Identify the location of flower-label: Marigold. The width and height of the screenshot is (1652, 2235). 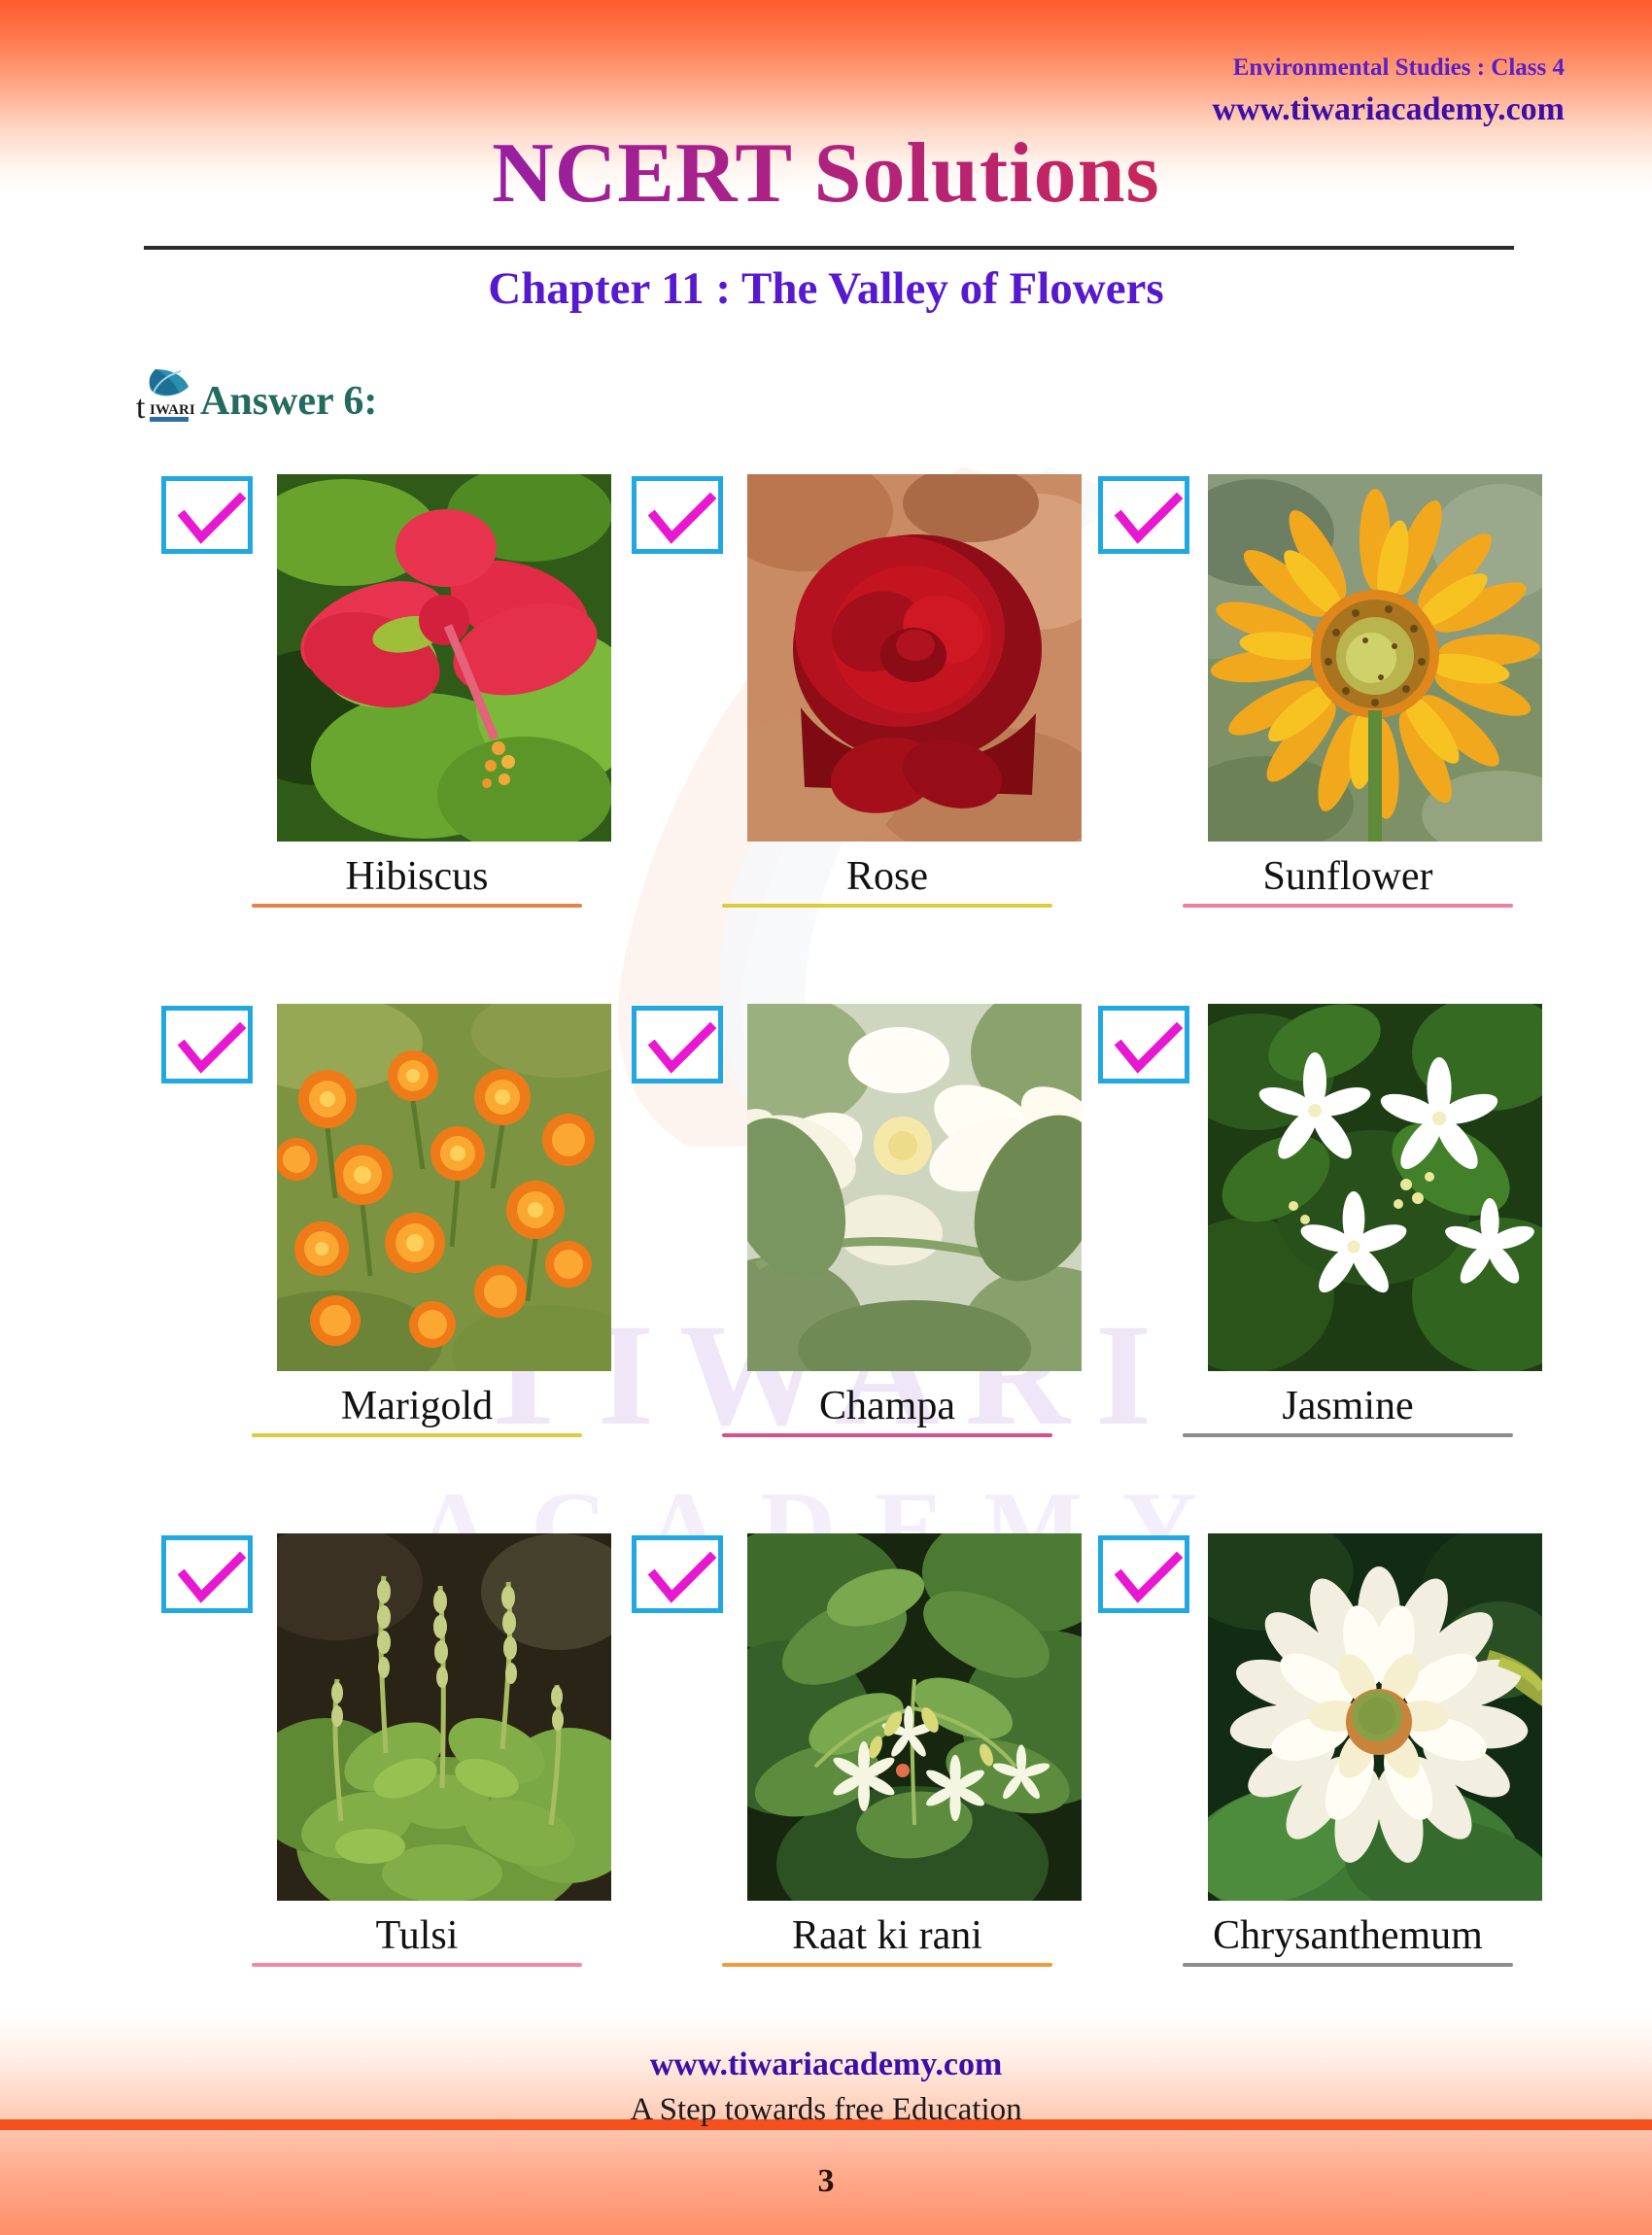
(417, 1406).